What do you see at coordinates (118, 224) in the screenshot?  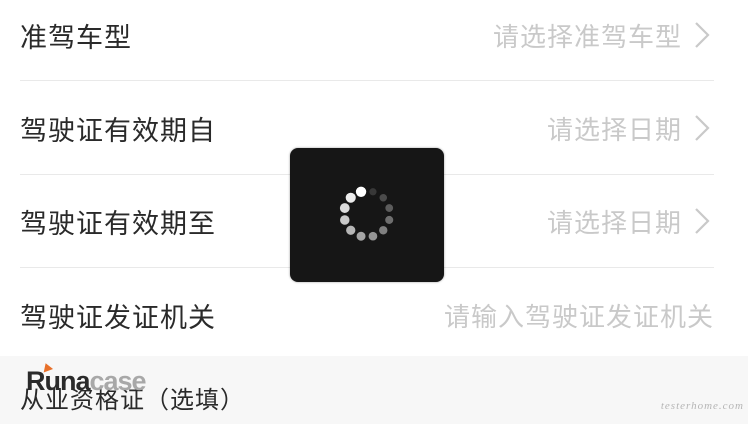 I see `license-valid-to-label: 驾驶证有效期至` at bounding box center [118, 224].